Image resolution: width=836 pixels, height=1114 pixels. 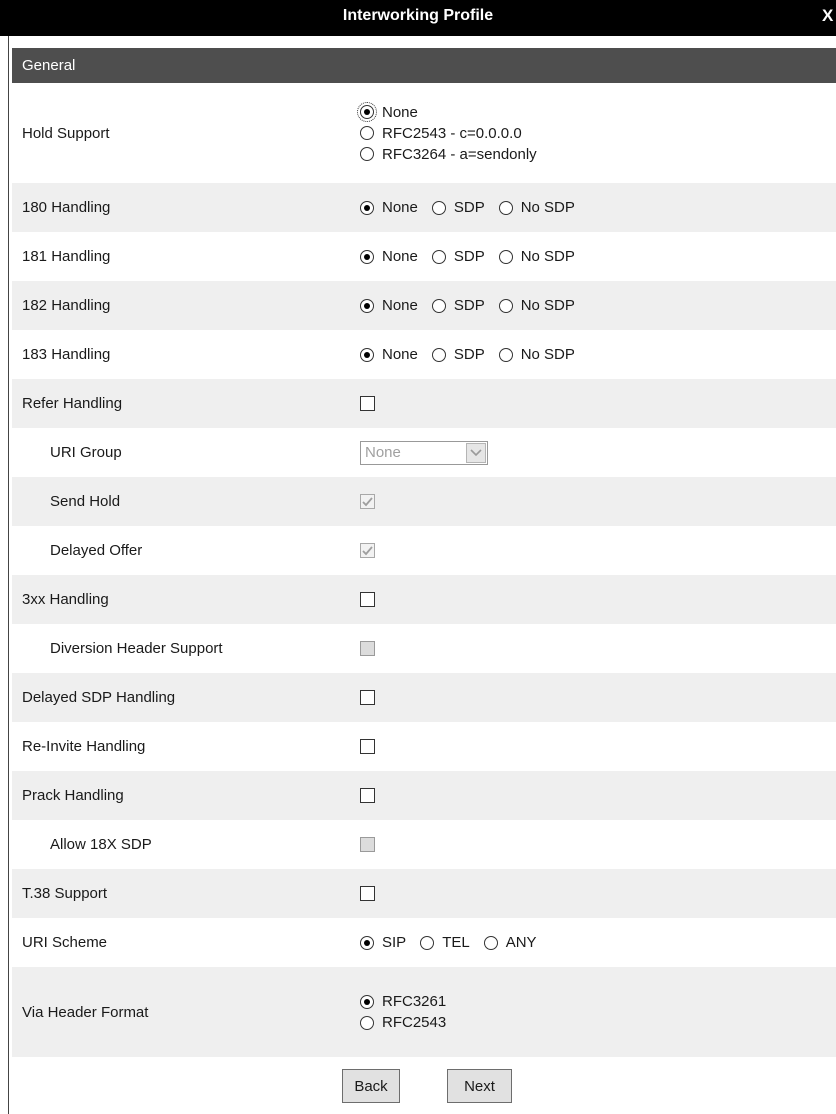 What do you see at coordinates (403, 1001) in the screenshot?
I see `via-header-option-rfc3261: RFC3261` at bounding box center [403, 1001].